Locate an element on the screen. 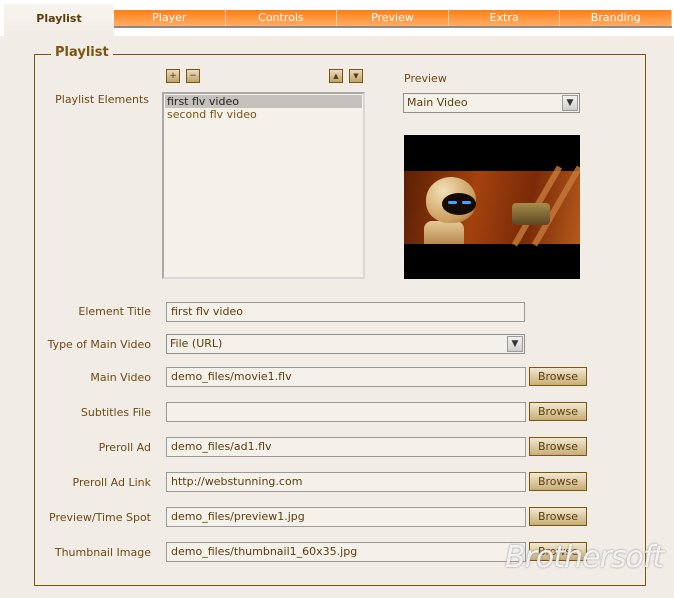 This screenshot has width=674, height=598. brothersoft-watermark: Brothersoft is located at coordinates (584, 557).